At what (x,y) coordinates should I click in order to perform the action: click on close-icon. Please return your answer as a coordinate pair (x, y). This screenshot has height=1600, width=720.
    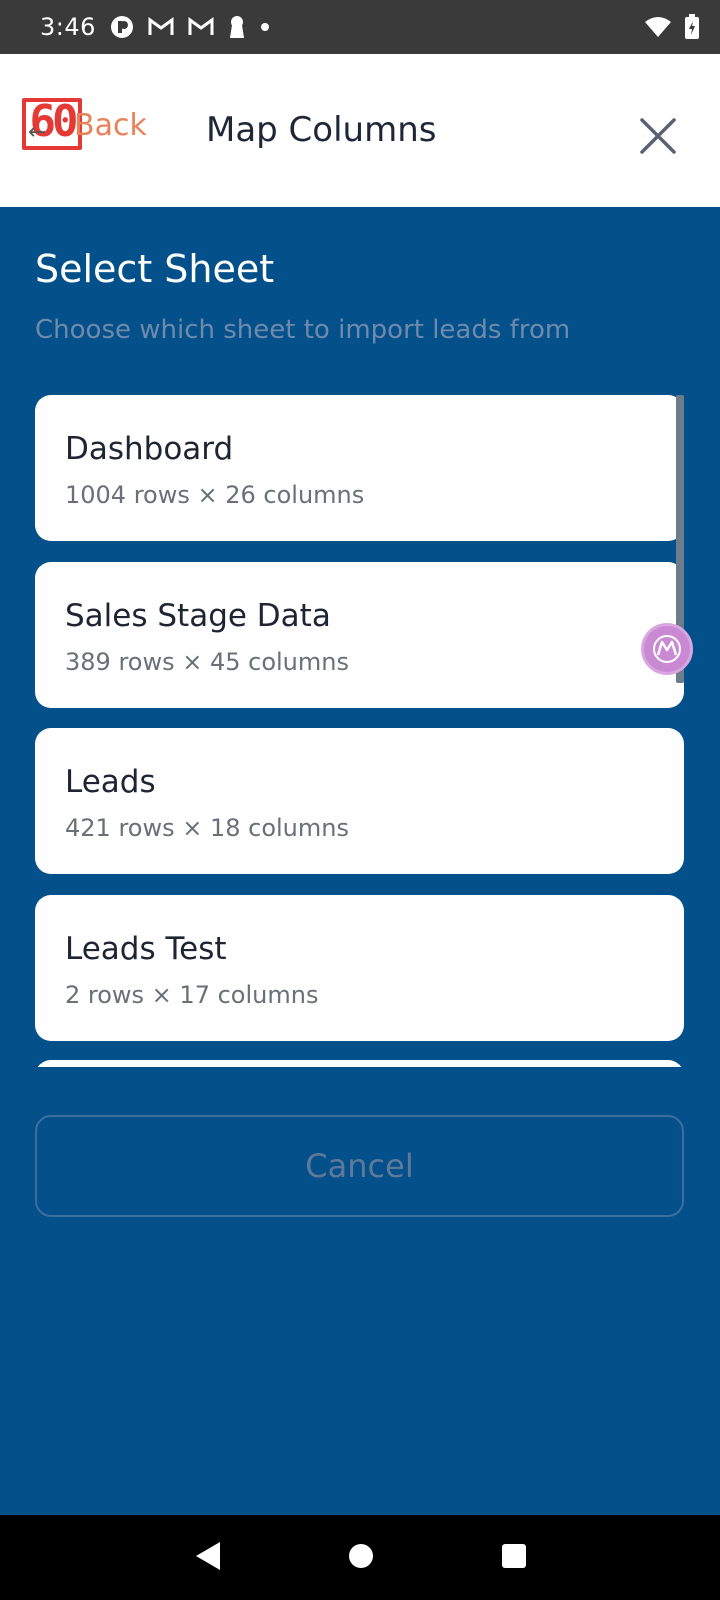
    Looking at the image, I should click on (658, 136).